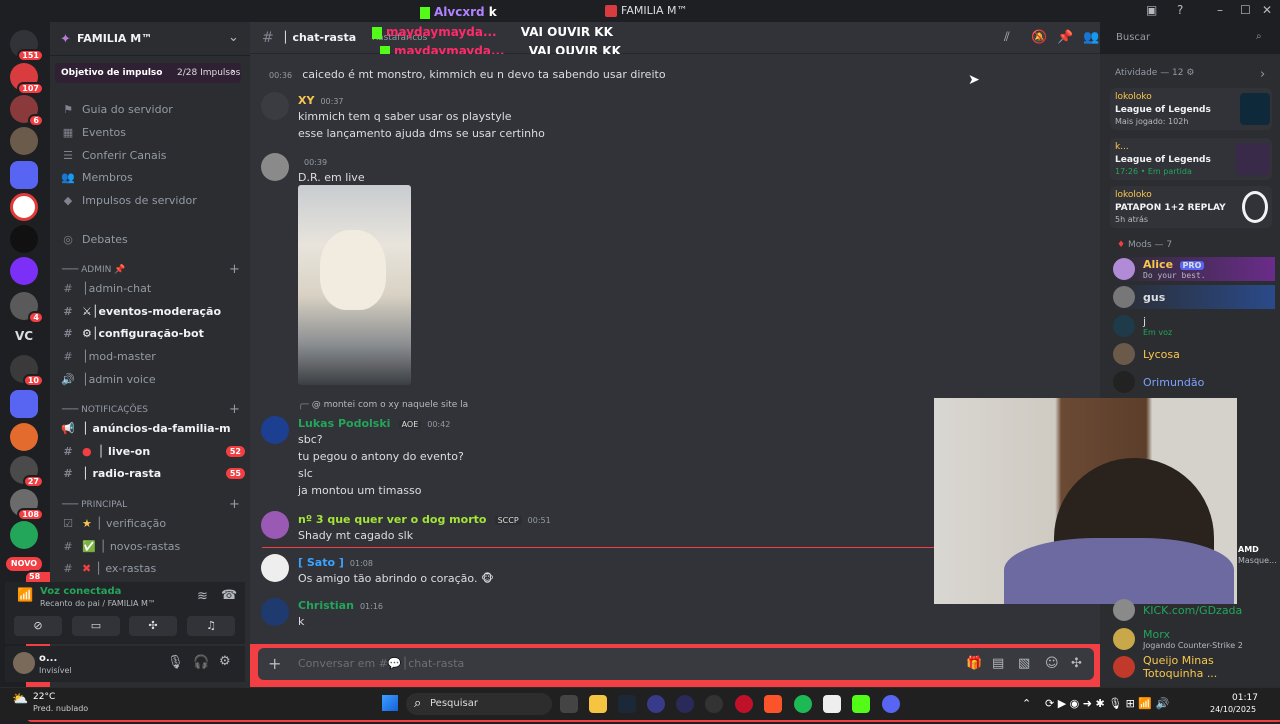  What do you see at coordinates (1245, 698) in the screenshot?
I see `clock-time: 01:17` at bounding box center [1245, 698].